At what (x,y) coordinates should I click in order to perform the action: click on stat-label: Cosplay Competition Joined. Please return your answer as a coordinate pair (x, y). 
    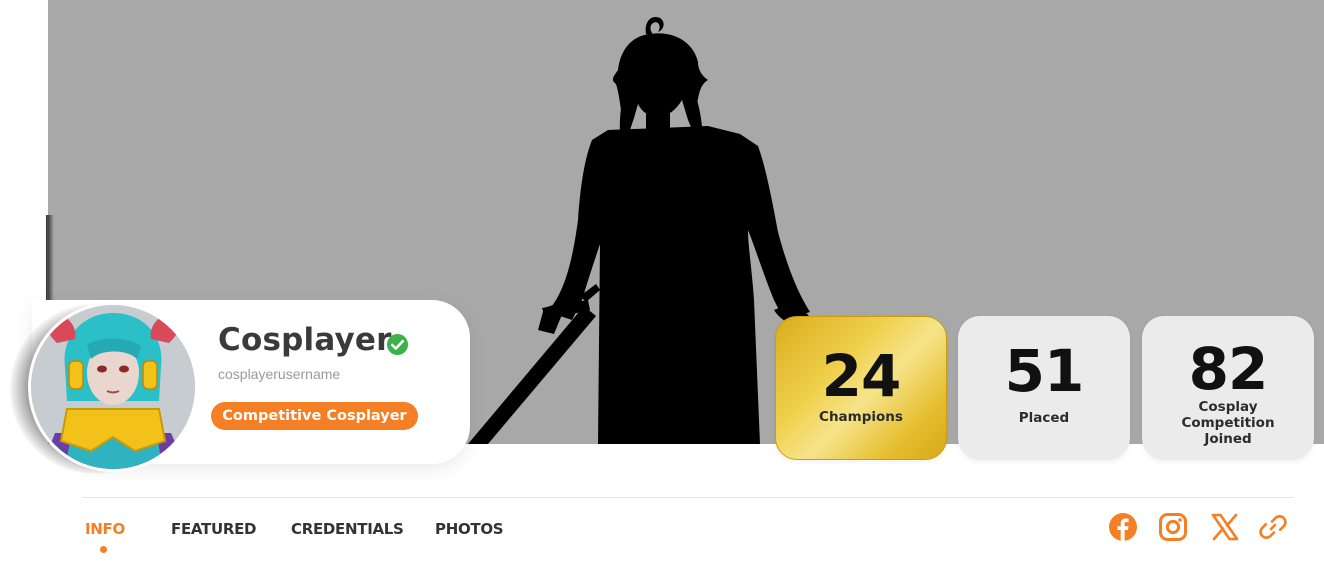
    Looking at the image, I should click on (1228, 423).